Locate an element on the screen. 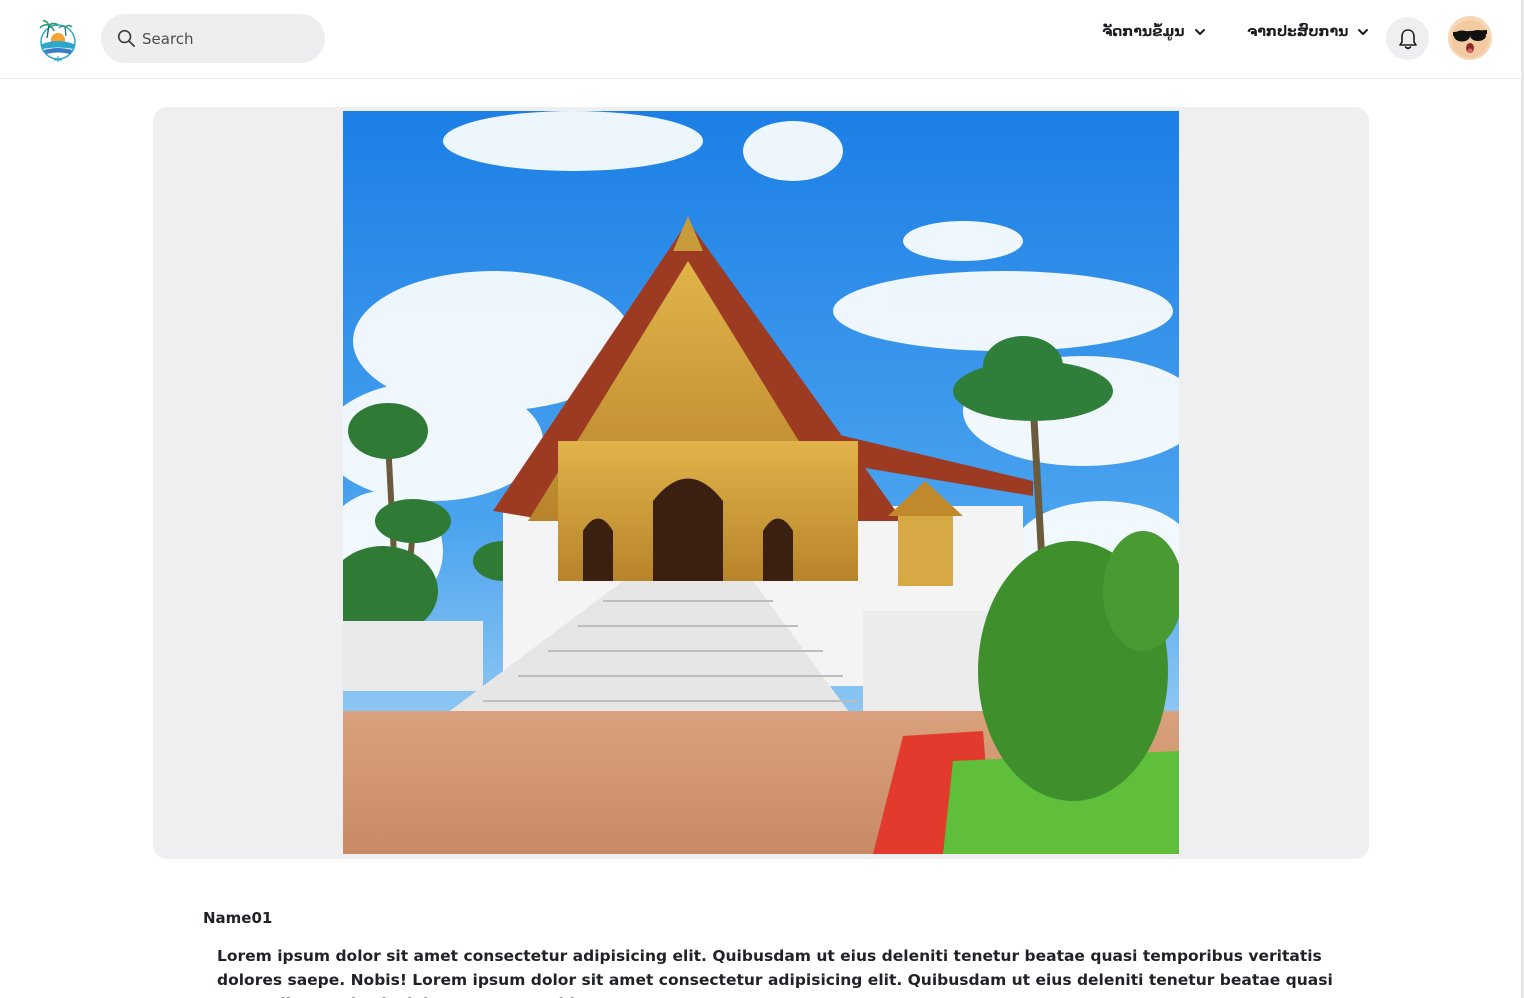 This screenshot has height=998, width=1524. menu-data-management: ຈັດການຂໍ້ມູນ is located at coordinates (1154, 32).